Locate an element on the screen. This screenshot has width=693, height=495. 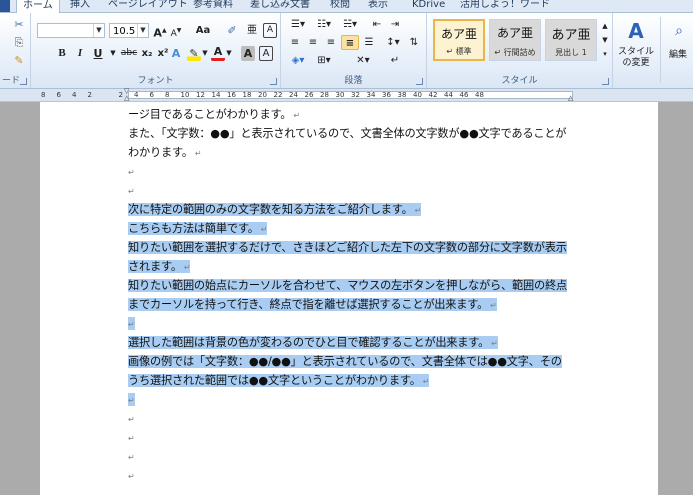
styles-scroll-down-icon: ▼ is located at coordinates (605, 40).